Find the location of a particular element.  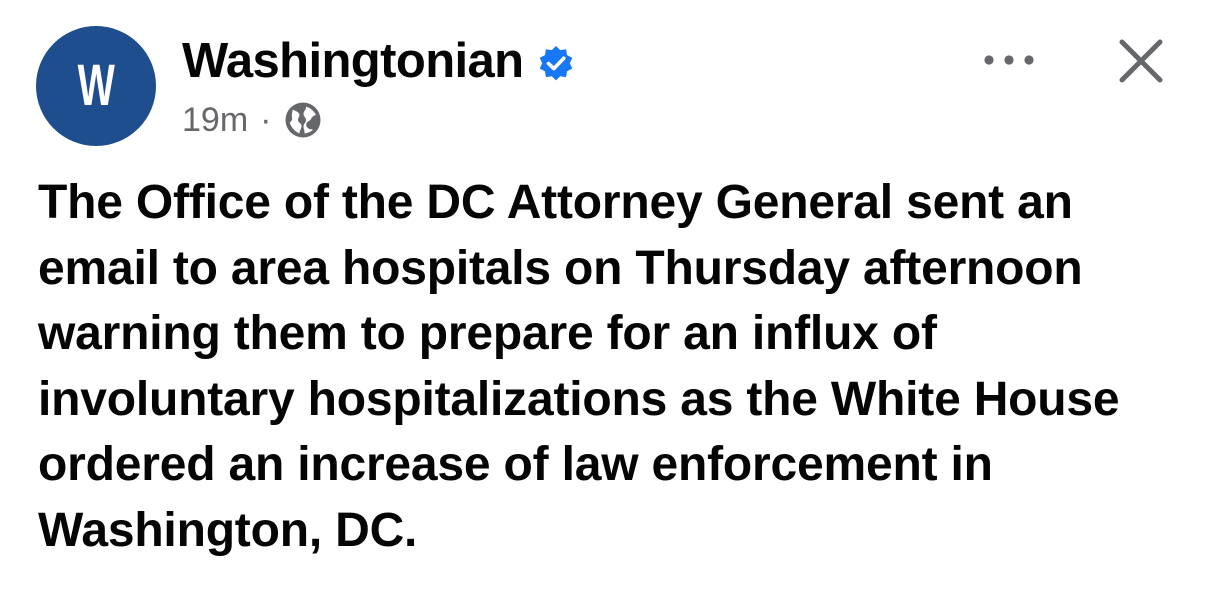

post-meta: 19m · is located at coordinates (379, 120).